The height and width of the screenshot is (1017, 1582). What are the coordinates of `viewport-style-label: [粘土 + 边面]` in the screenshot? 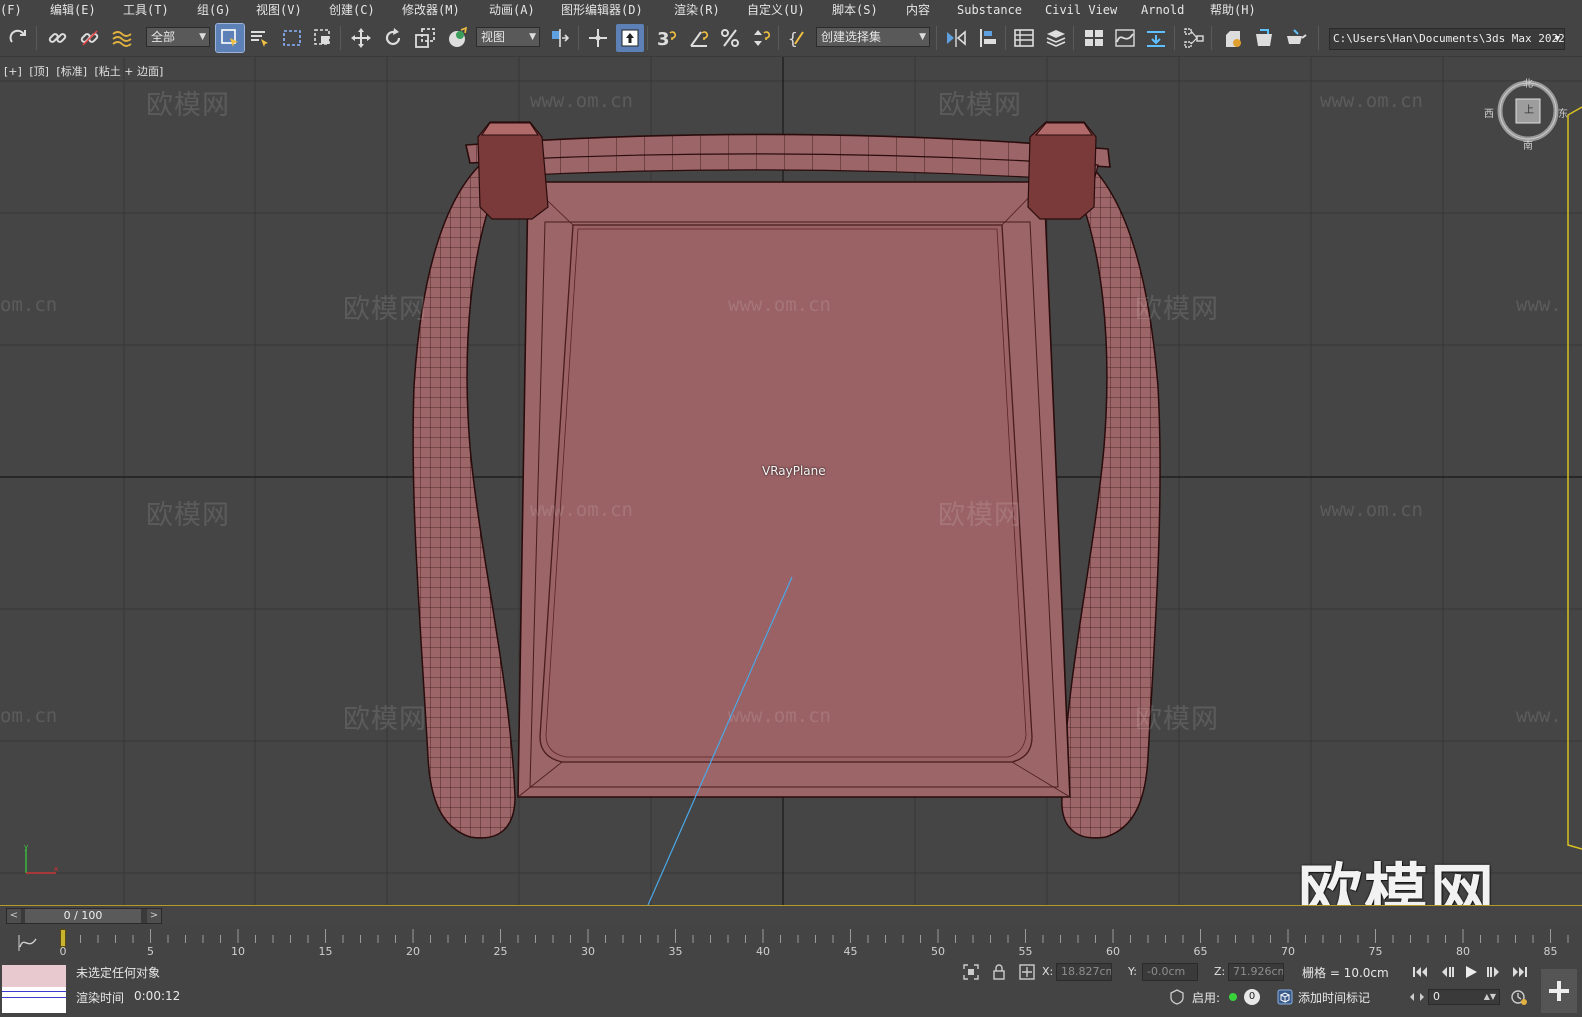 It's located at (129, 71).